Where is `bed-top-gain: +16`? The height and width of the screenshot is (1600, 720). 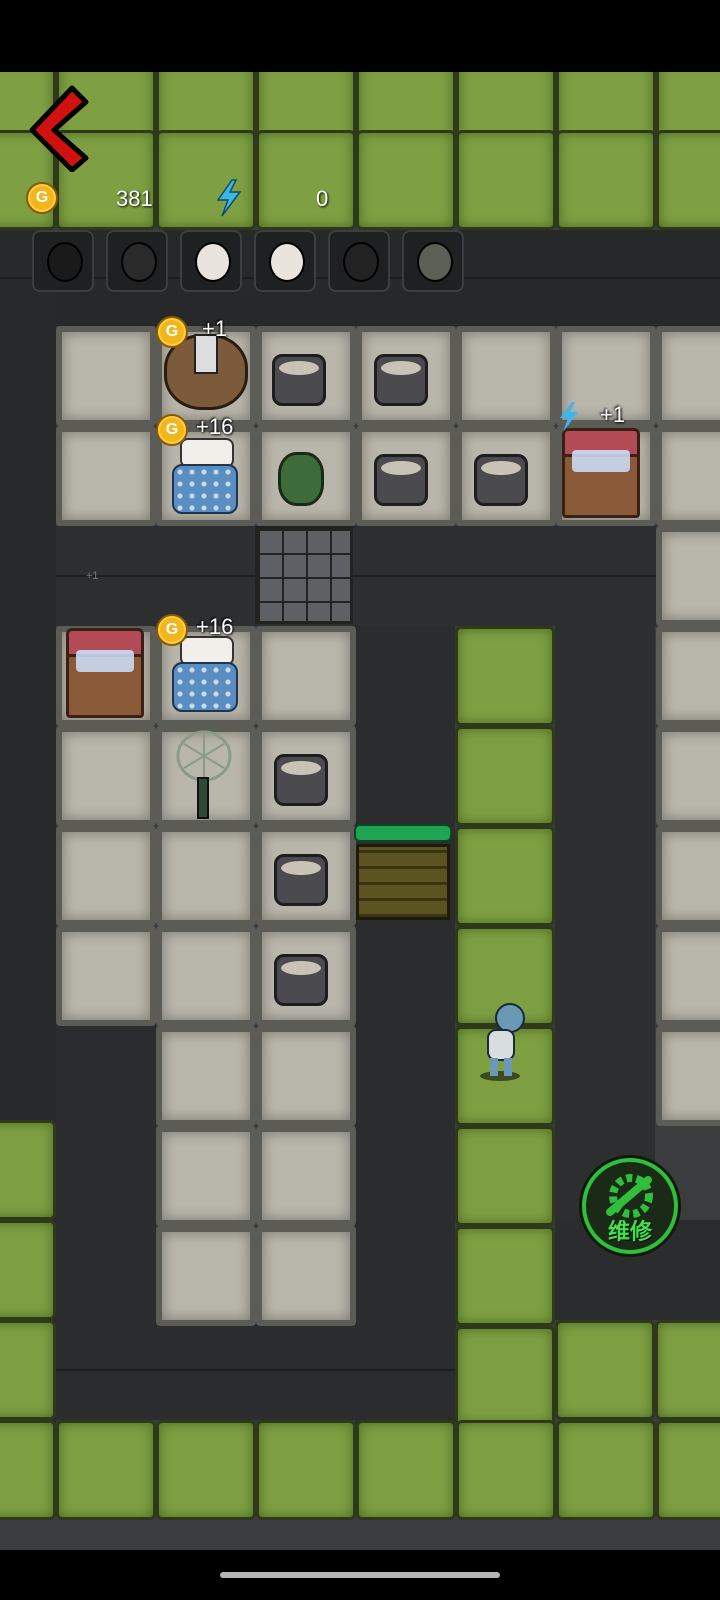 bed-top-gain: +16 is located at coordinates (215, 426).